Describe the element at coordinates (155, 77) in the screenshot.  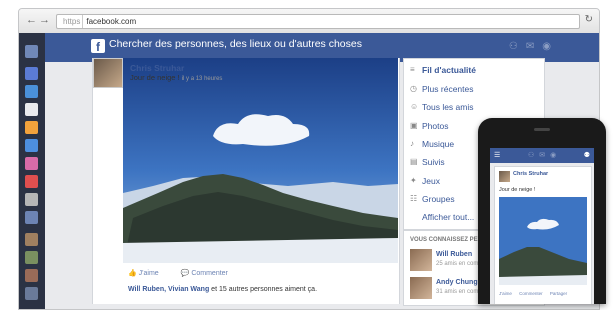
I see `post-status: Jour de neige !` at that location.